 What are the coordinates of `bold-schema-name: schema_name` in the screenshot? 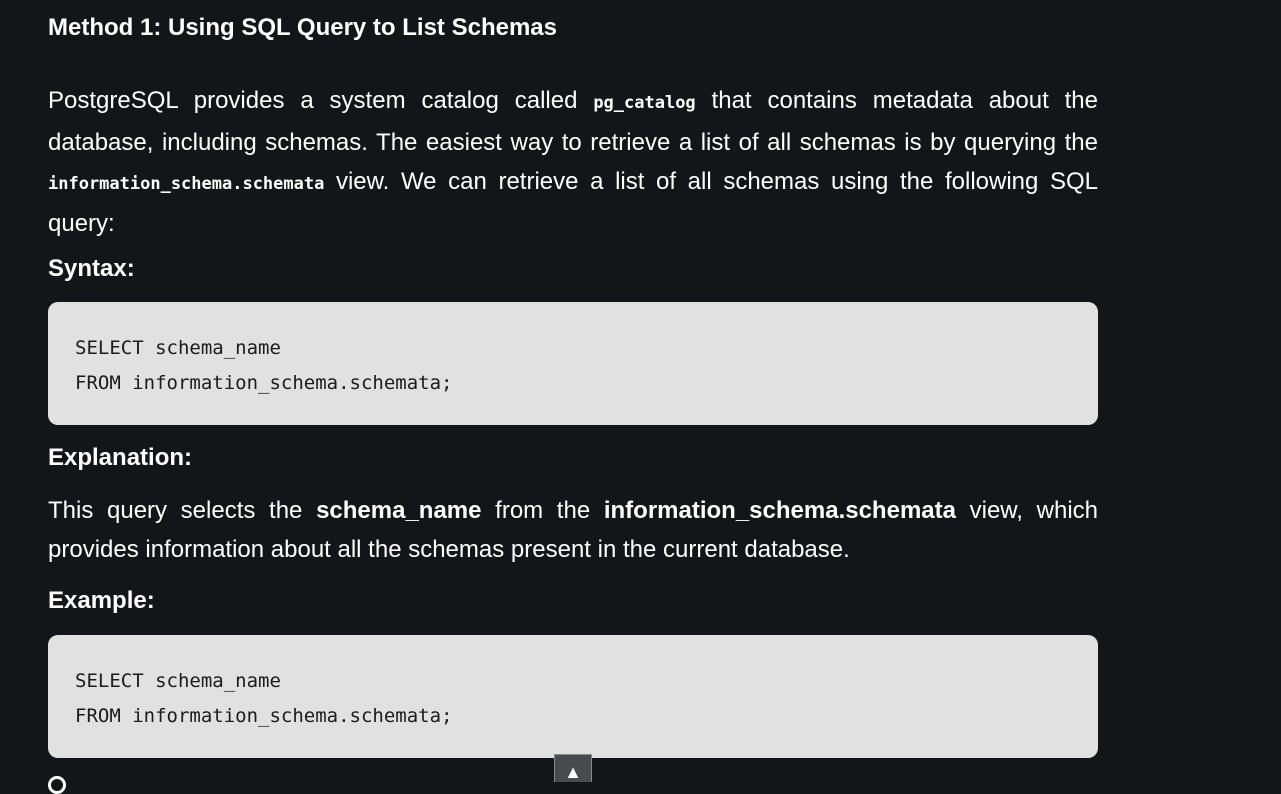 It's located at (399, 510).